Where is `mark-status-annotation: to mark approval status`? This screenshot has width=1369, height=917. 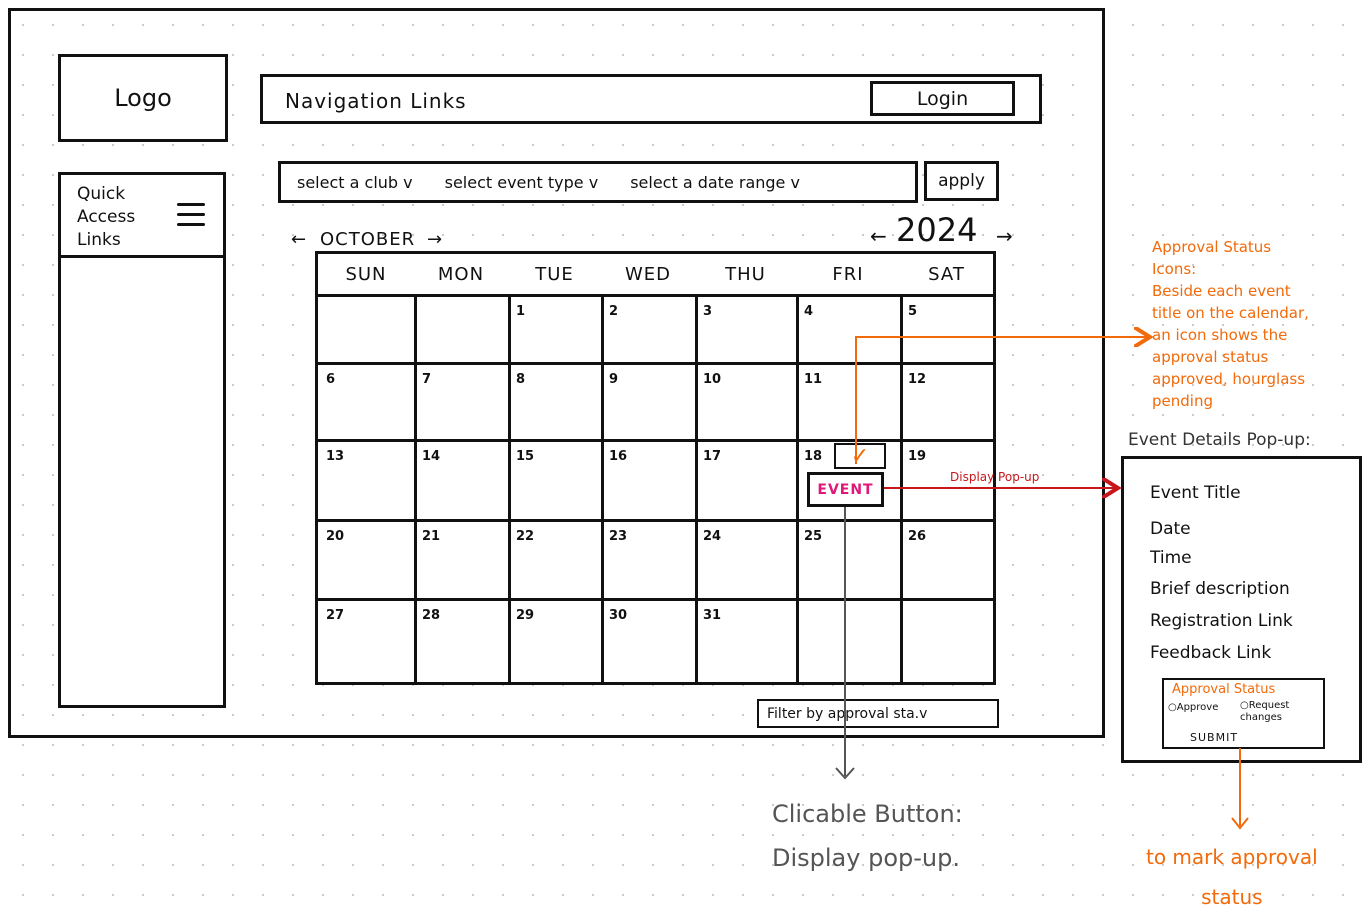 mark-status-annotation: to mark approval status is located at coordinates (1232, 877).